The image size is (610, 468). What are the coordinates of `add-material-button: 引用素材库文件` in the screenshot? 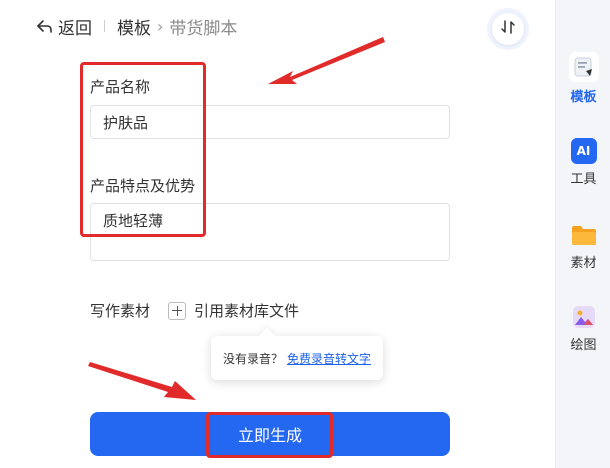 It's located at (233, 310).